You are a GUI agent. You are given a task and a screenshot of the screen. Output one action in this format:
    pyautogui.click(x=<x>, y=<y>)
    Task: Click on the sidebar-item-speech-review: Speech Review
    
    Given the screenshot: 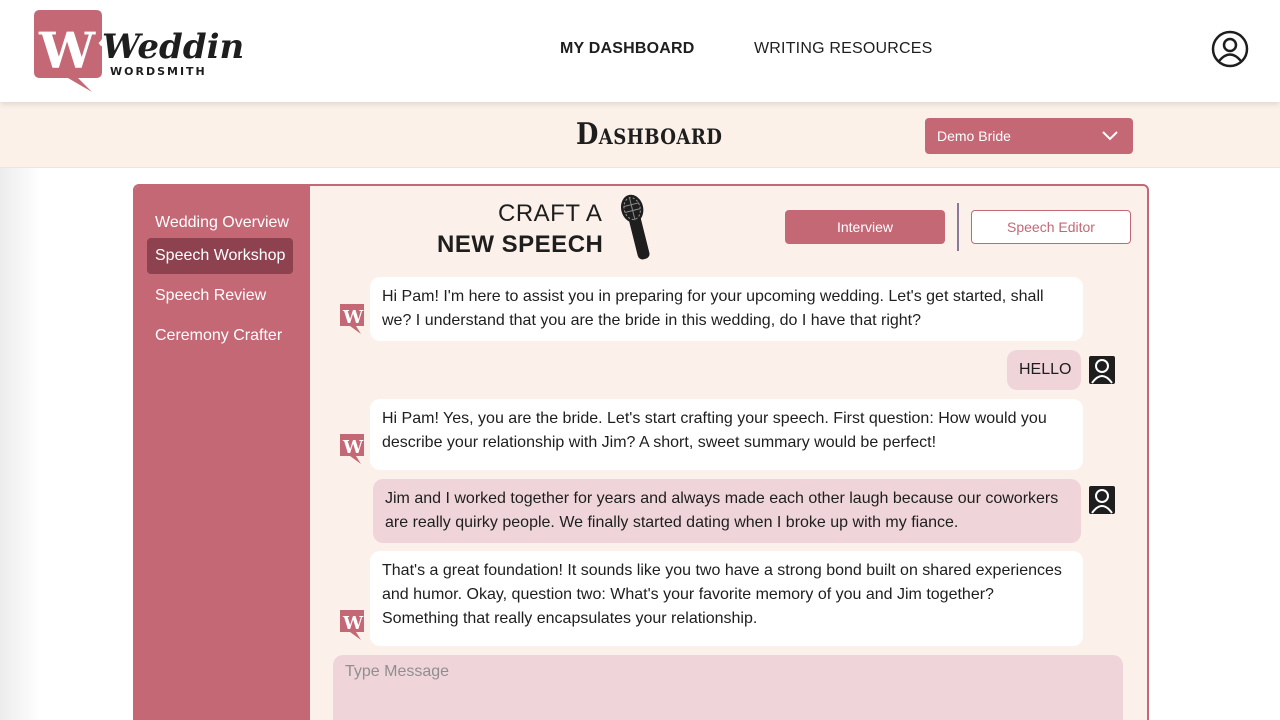 What is the action you would take?
    pyautogui.click(x=220, y=296)
    